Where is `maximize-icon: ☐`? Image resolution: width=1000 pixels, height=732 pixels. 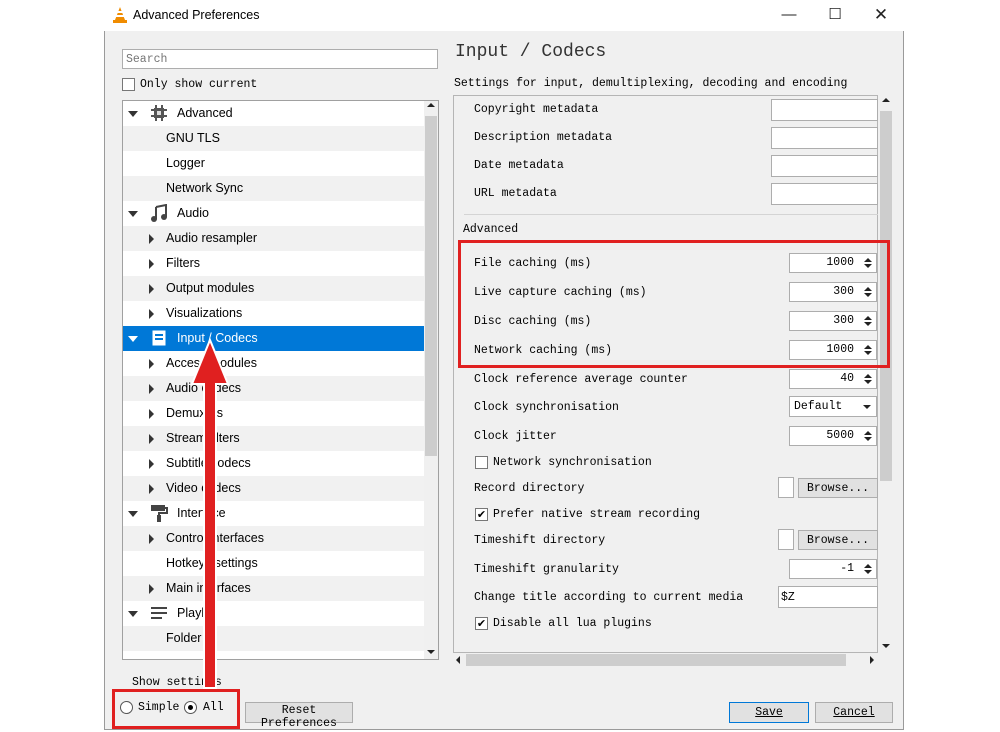 maximize-icon: ☐ is located at coordinates (835, 15).